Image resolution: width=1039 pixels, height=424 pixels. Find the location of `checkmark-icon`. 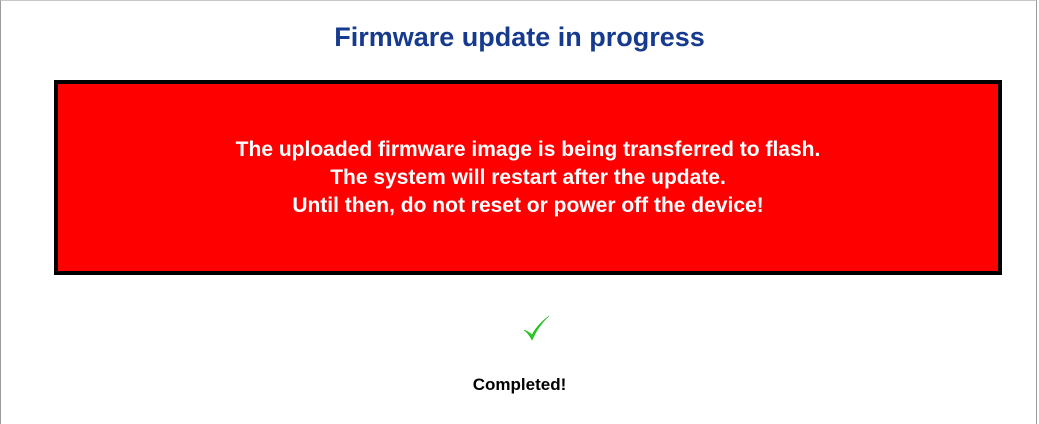

checkmark-icon is located at coordinates (536, 328).